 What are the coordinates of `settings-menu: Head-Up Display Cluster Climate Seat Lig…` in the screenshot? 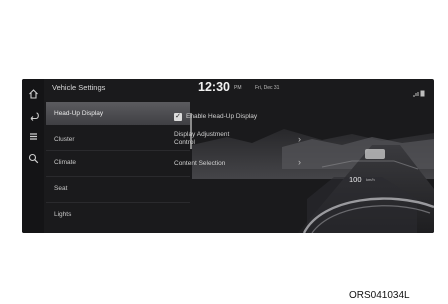 It's located at (119, 167).